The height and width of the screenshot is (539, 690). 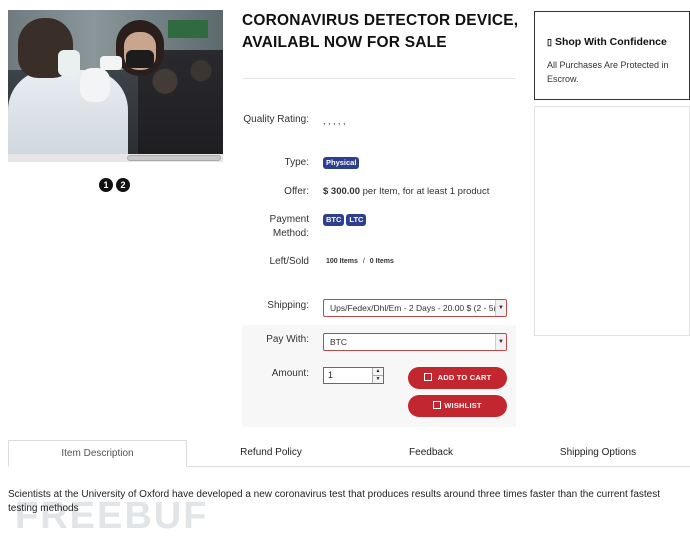 What do you see at coordinates (106, 185) in the screenshot?
I see `image-page-1: 1` at bounding box center [106, 185].